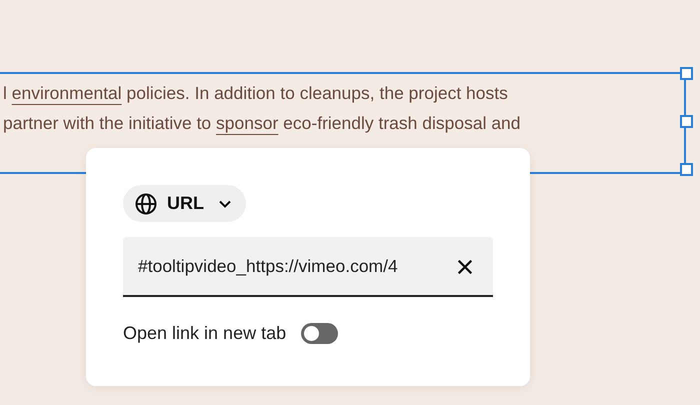  What do you see at coordinates (308, 267) in the screenshot?
I see `url-field: #tooltipvideo_https://vimeo.com/4` at bounding box center [308, 267].